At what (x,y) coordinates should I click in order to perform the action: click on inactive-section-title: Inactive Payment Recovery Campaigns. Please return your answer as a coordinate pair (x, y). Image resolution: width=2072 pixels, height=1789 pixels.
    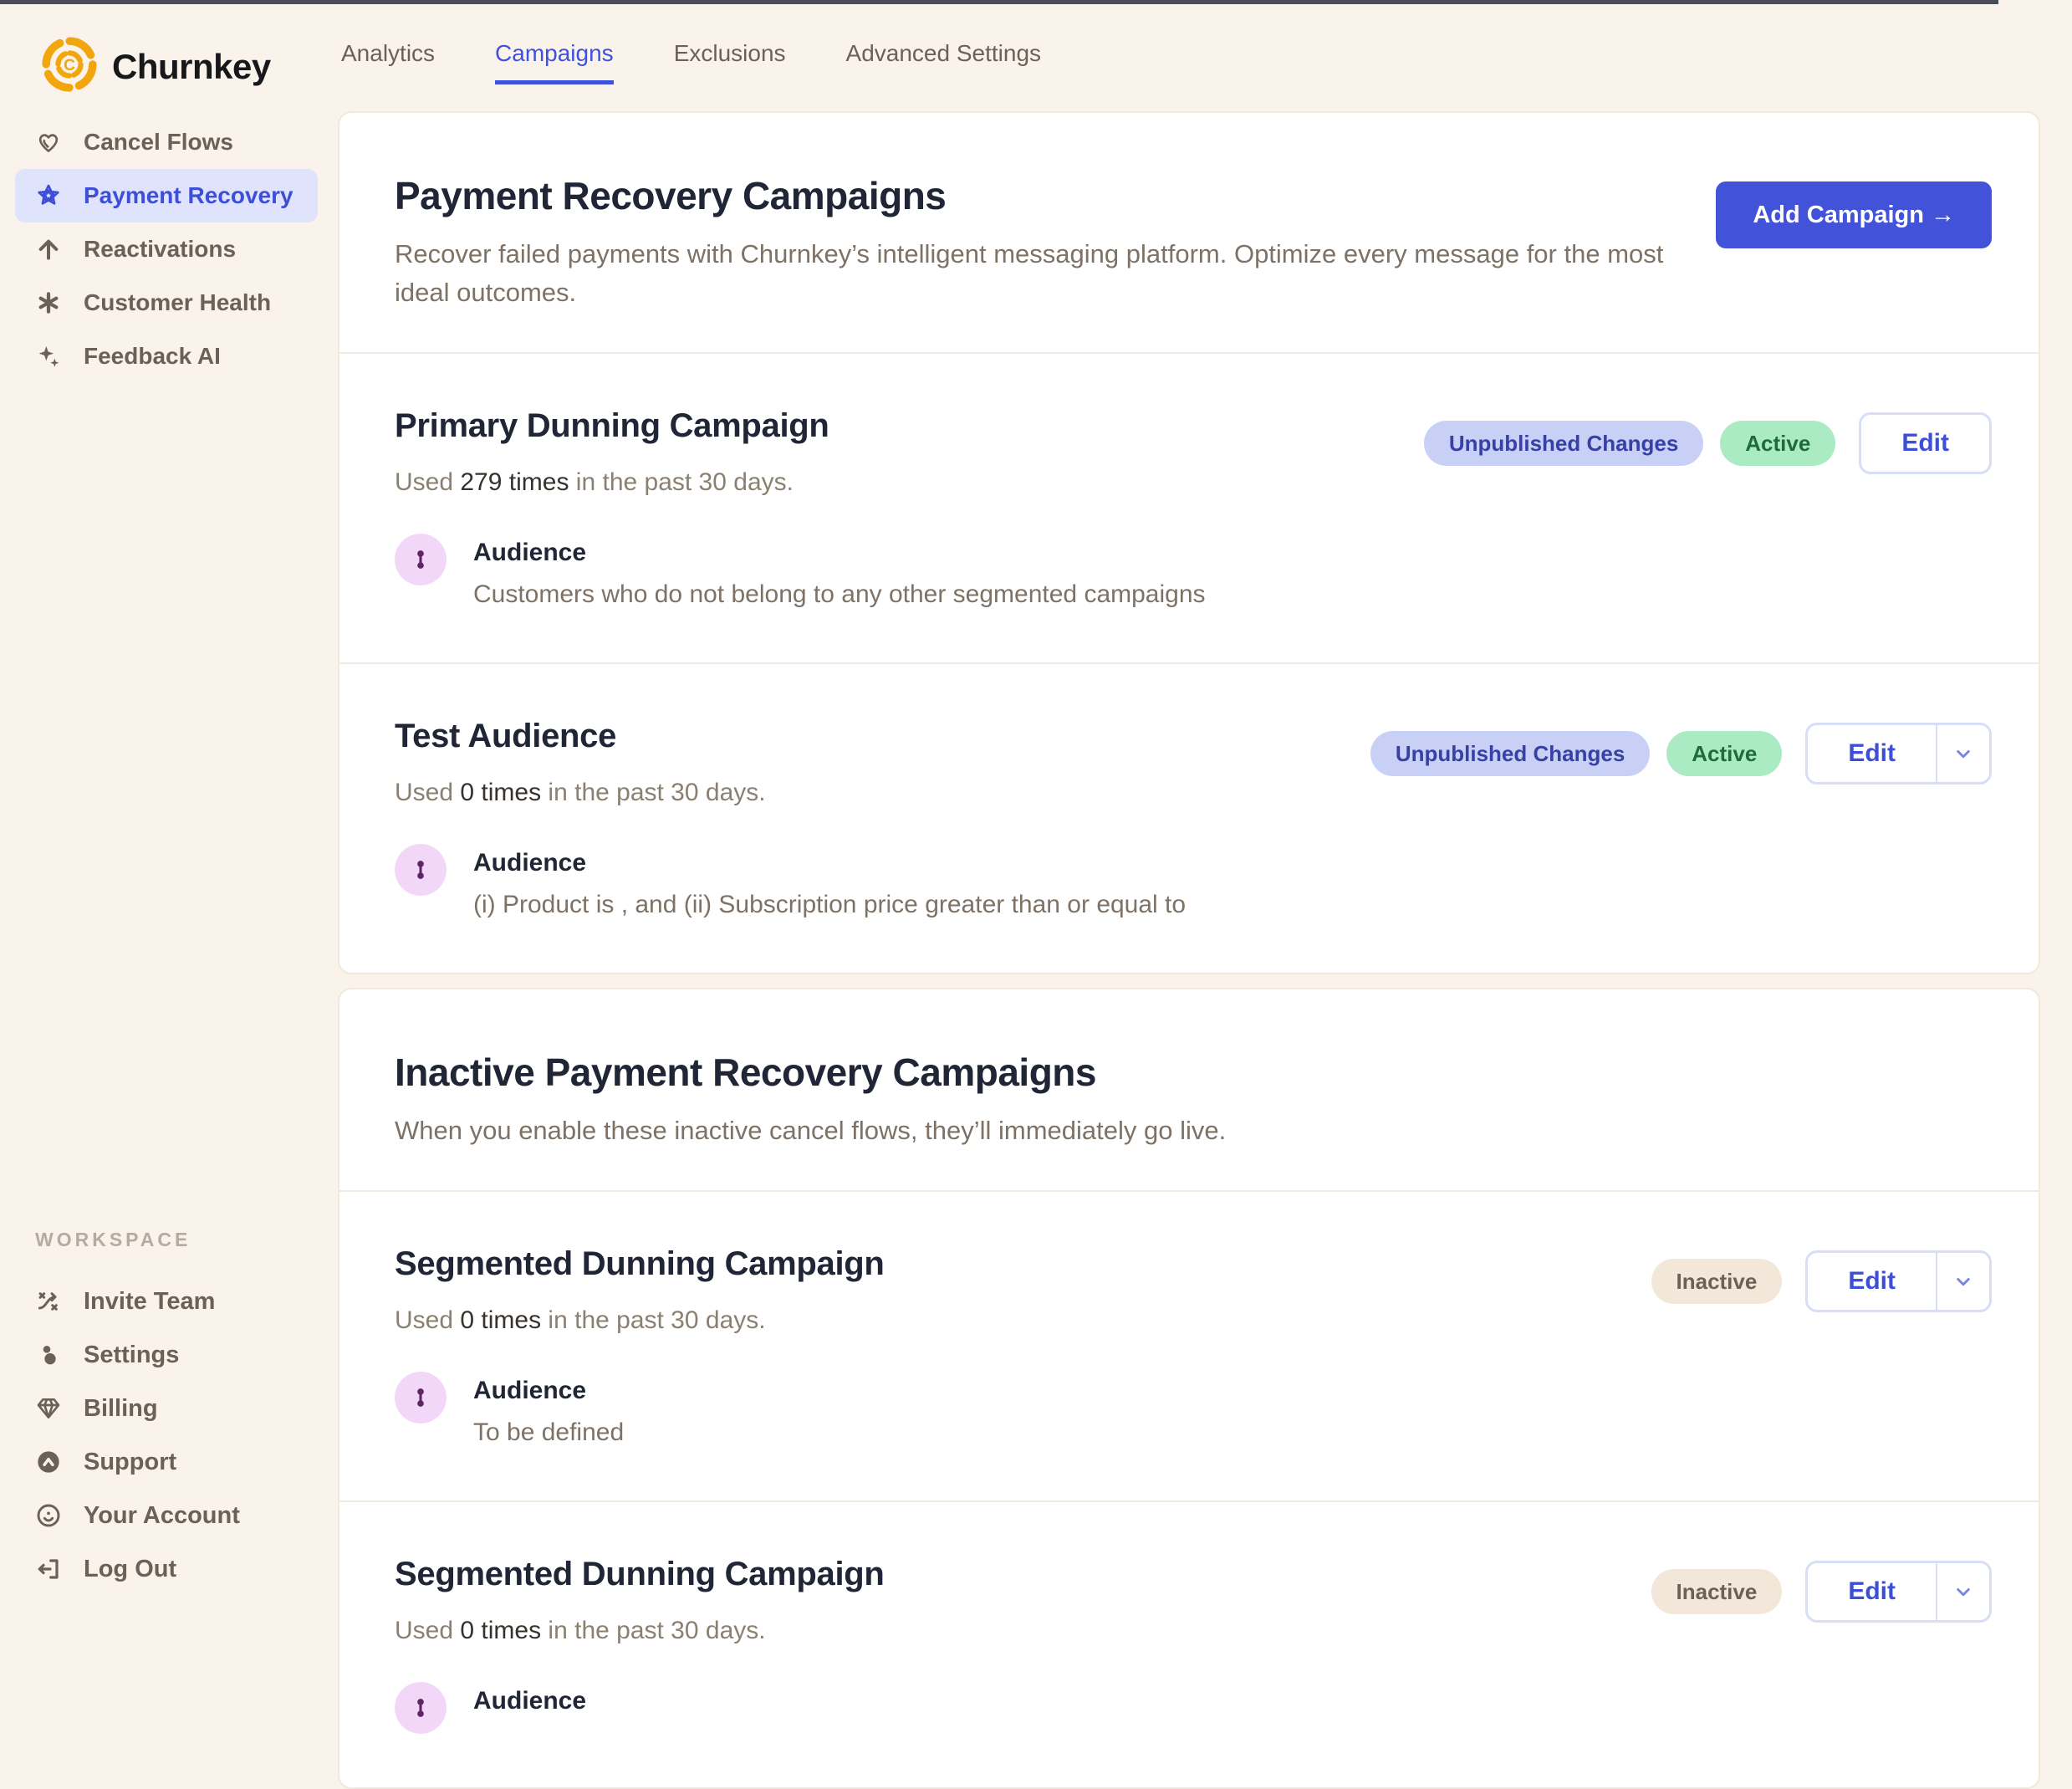
    Looking at the image, I should click on (810, 1072).